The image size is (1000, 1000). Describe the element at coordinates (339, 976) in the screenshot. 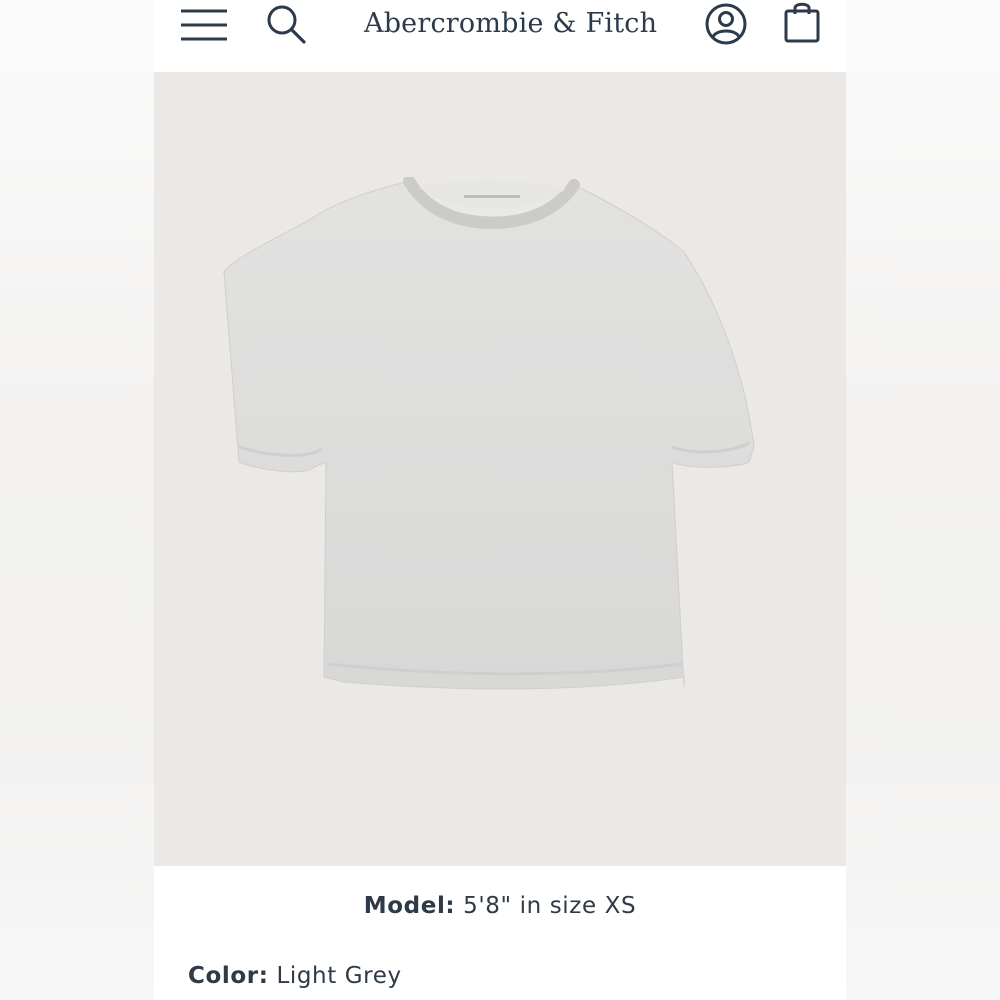

I see `color-value: Light Grey` at that location.